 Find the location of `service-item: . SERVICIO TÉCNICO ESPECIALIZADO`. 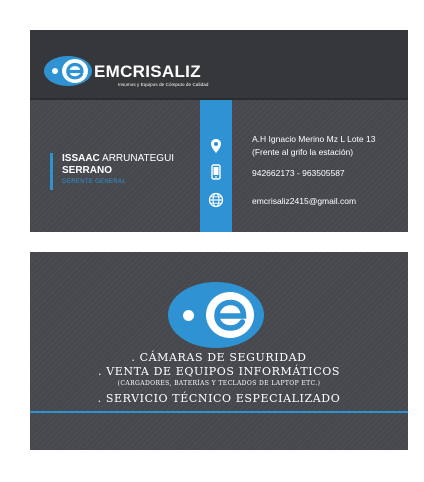

service-item: . SERVICIO TÉCNICO ESPECIALIZADO is located at coordinates (219, 398).